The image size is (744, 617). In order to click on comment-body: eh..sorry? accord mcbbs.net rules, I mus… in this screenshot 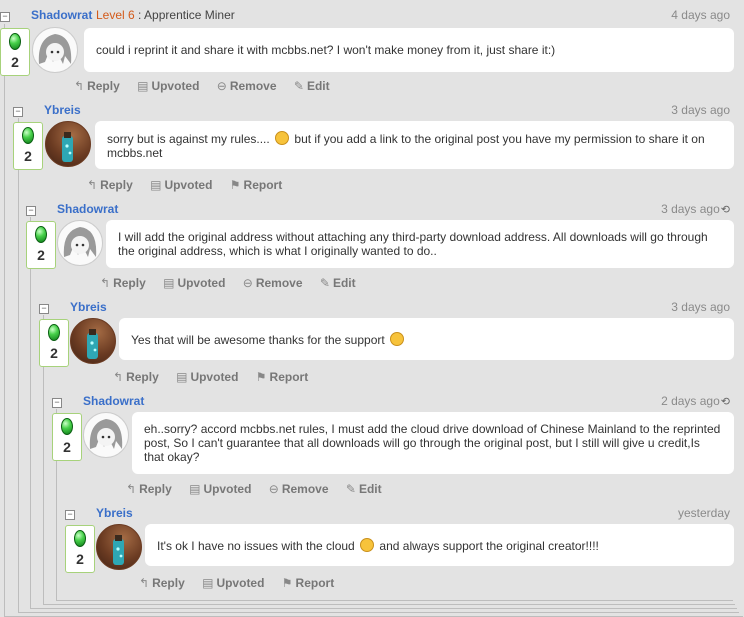, I will do `click(433, 443)`.